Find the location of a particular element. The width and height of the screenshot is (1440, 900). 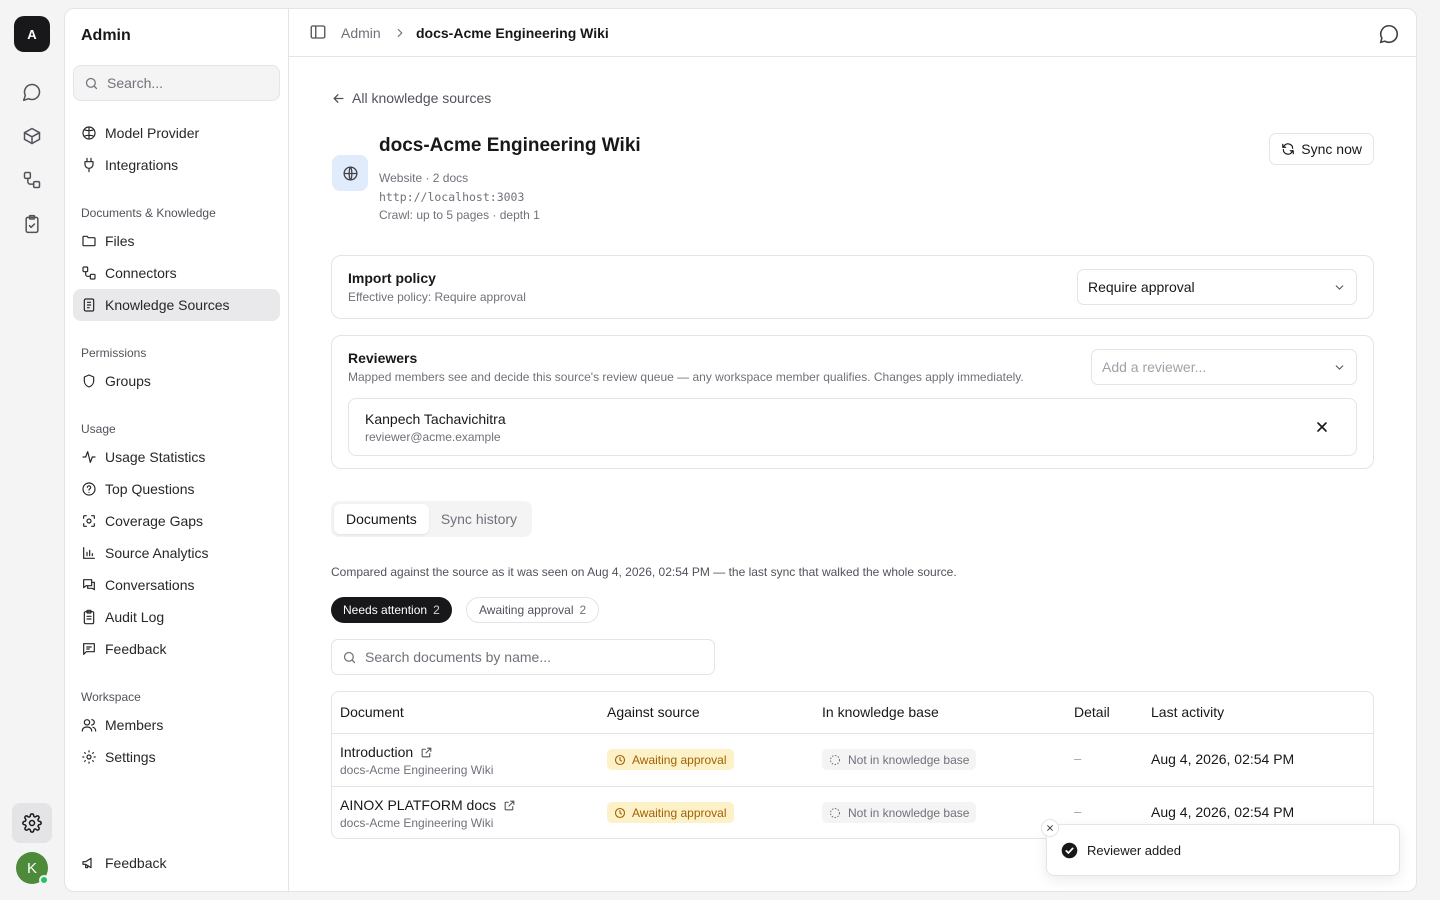

sidebar-item-connectors: Connectors is located at coordinates (176, 273).